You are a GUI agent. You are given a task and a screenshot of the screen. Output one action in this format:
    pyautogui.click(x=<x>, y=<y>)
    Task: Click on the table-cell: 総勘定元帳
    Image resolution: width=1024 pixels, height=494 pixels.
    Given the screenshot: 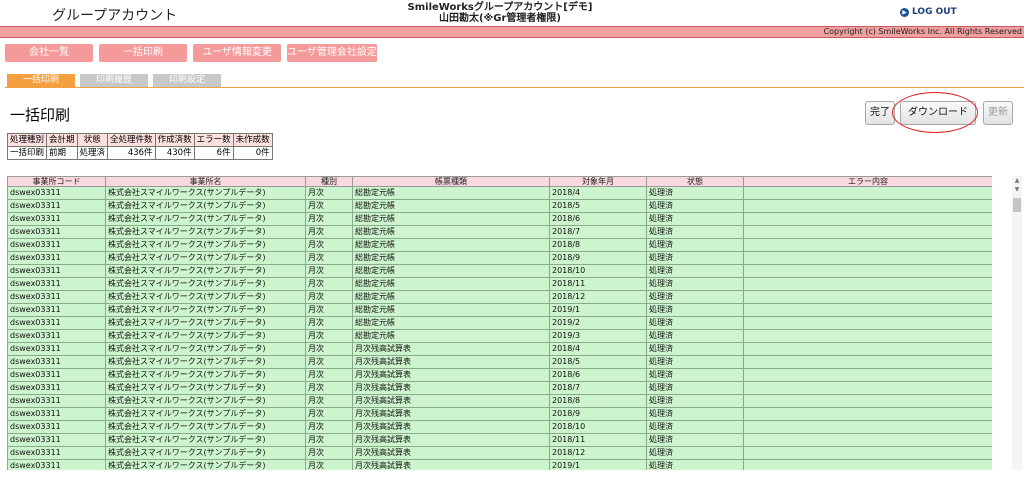 What is the action you would take?
    pyautogui.click(x=451, y=245)
    